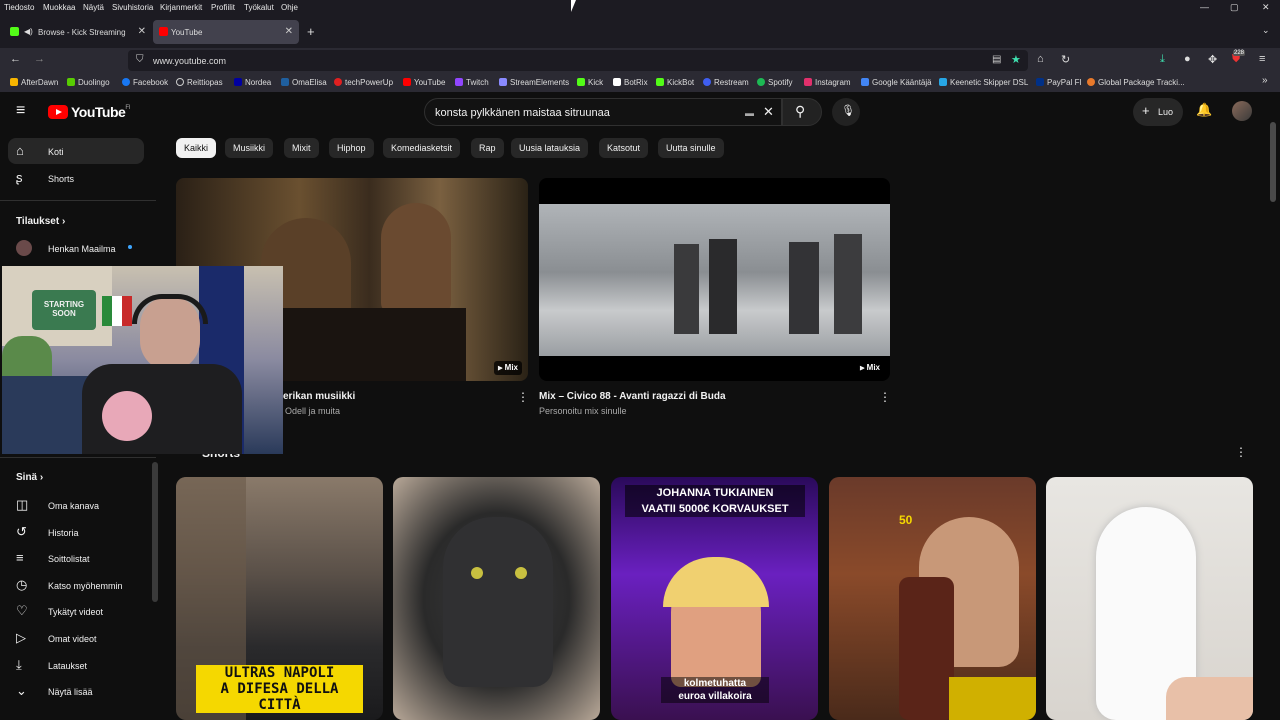  I want to click on chip-music: Musiikki, so click(249, 148).